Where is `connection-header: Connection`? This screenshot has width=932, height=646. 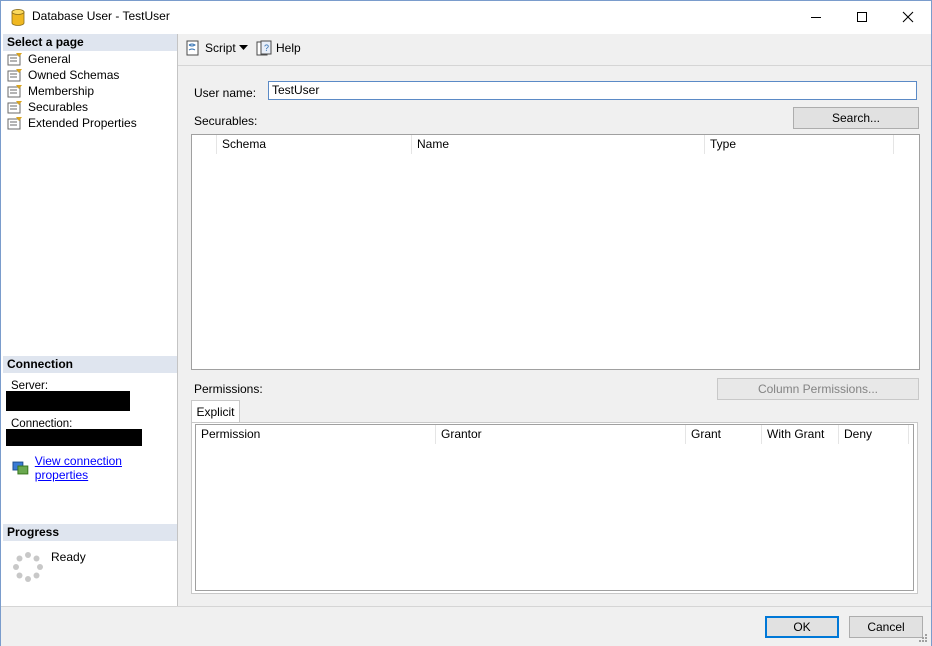 connection-header: Connection is located at coordinates (90, 364).